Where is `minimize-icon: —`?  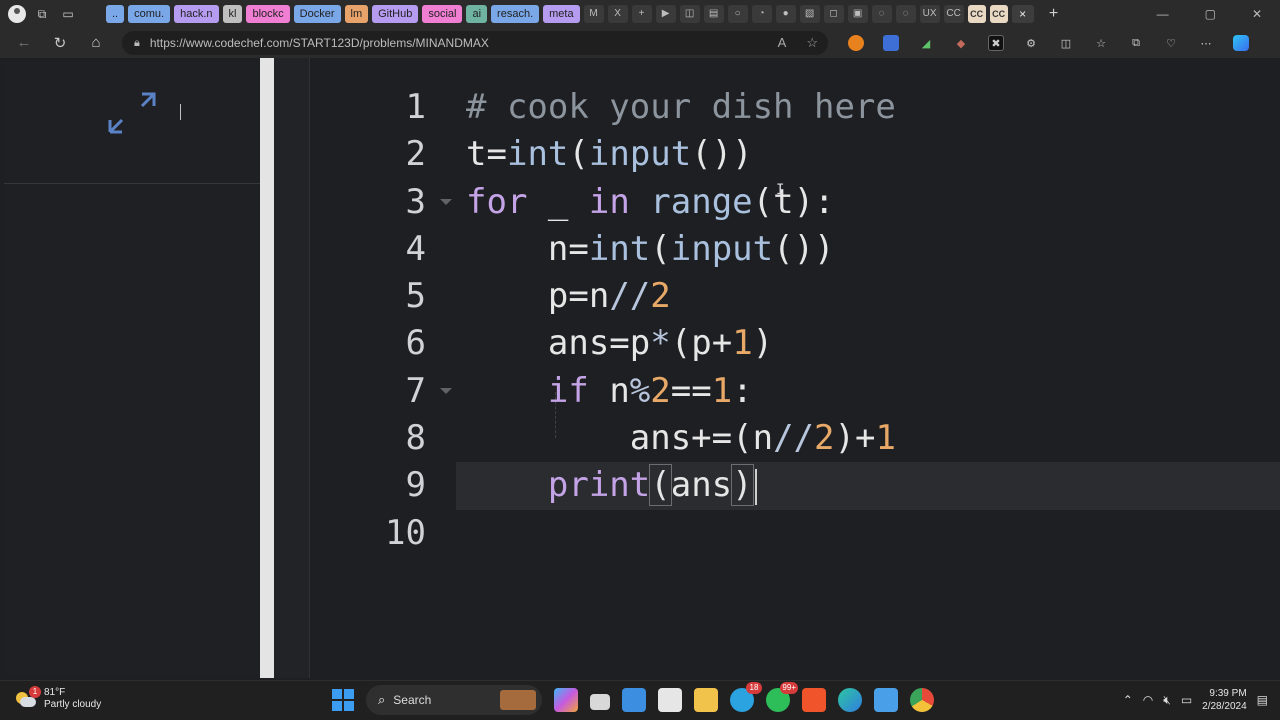
minimize-icon: — is located at coordinates (1163, 14).